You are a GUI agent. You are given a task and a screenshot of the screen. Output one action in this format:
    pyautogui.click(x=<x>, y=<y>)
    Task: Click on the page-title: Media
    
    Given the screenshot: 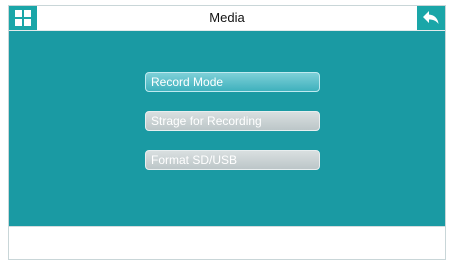 What is the action you would take?
    pyautogui.click(x=227, y=17)
    